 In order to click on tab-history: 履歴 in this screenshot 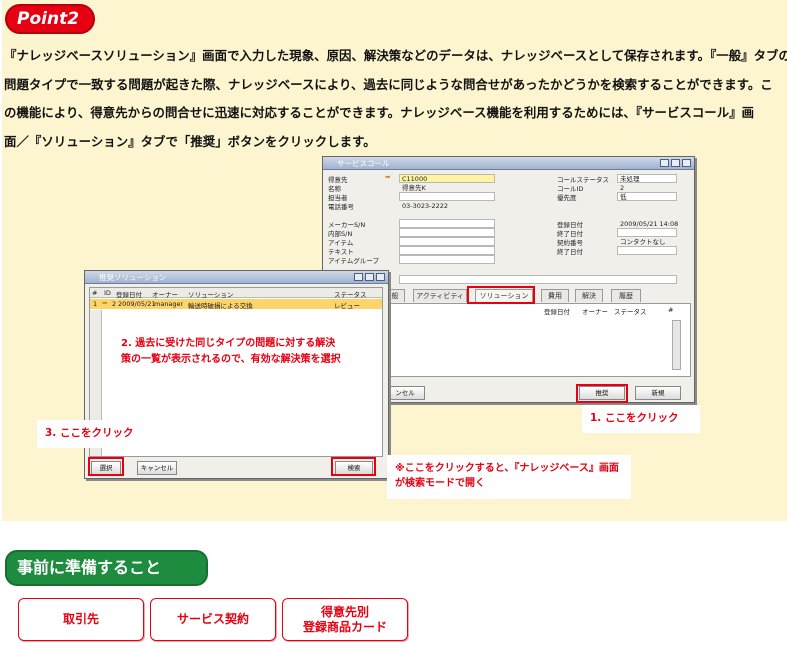, I will do `click(626, 295)`.